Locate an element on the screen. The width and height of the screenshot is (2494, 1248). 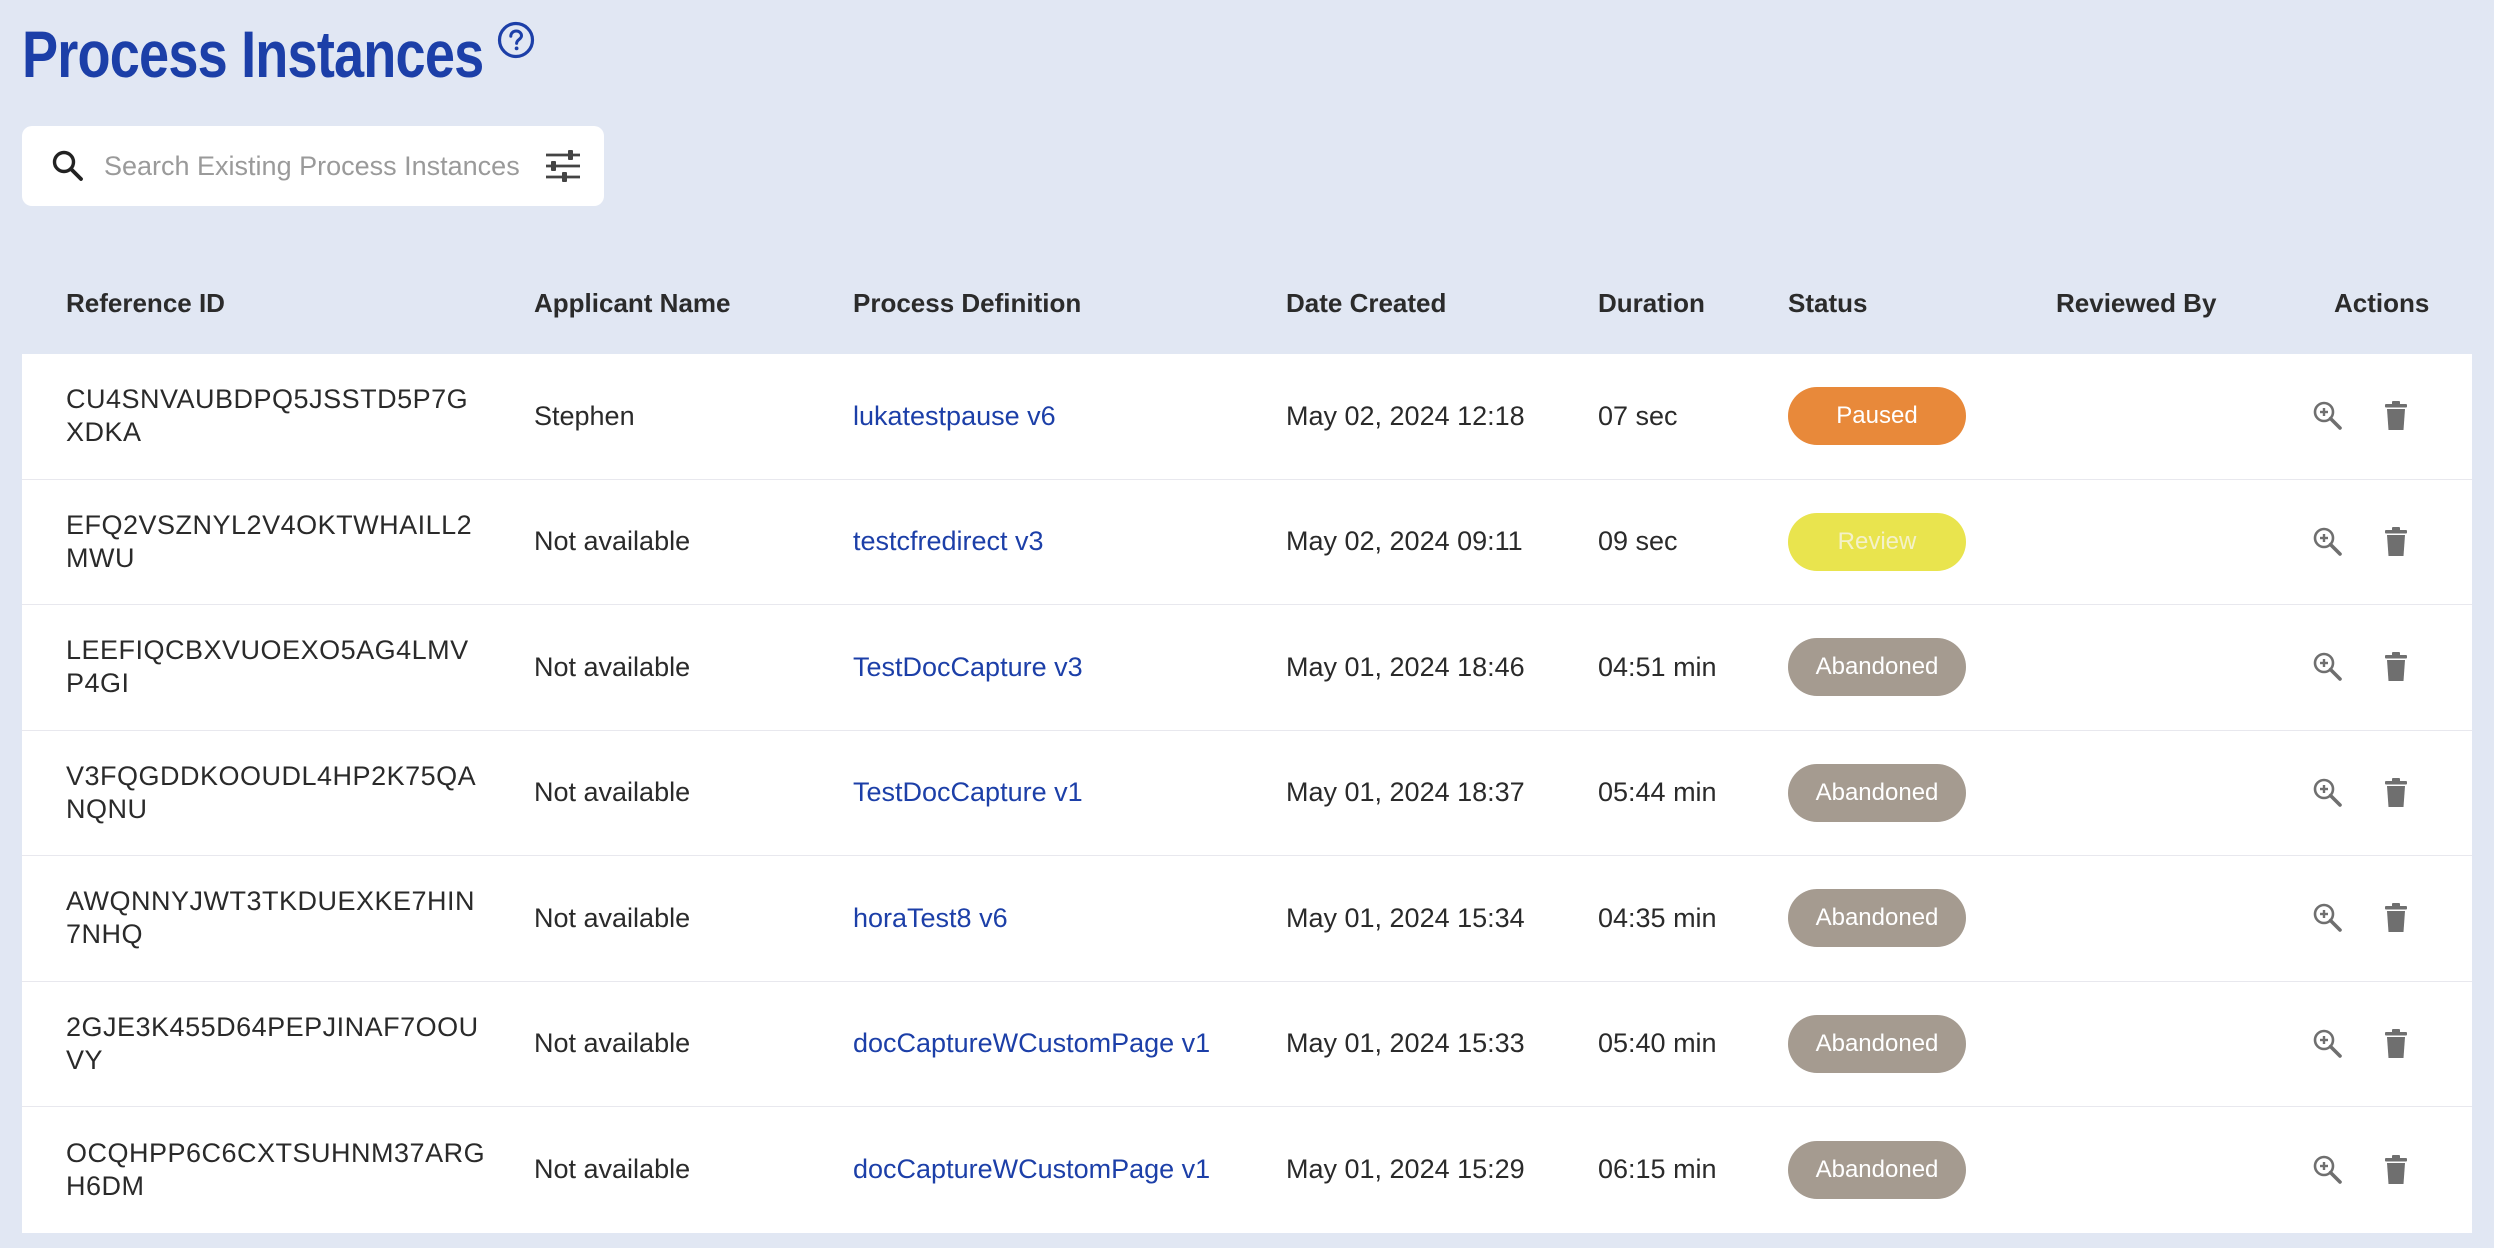
help-circle-icon is located at coordinates (516, 40).